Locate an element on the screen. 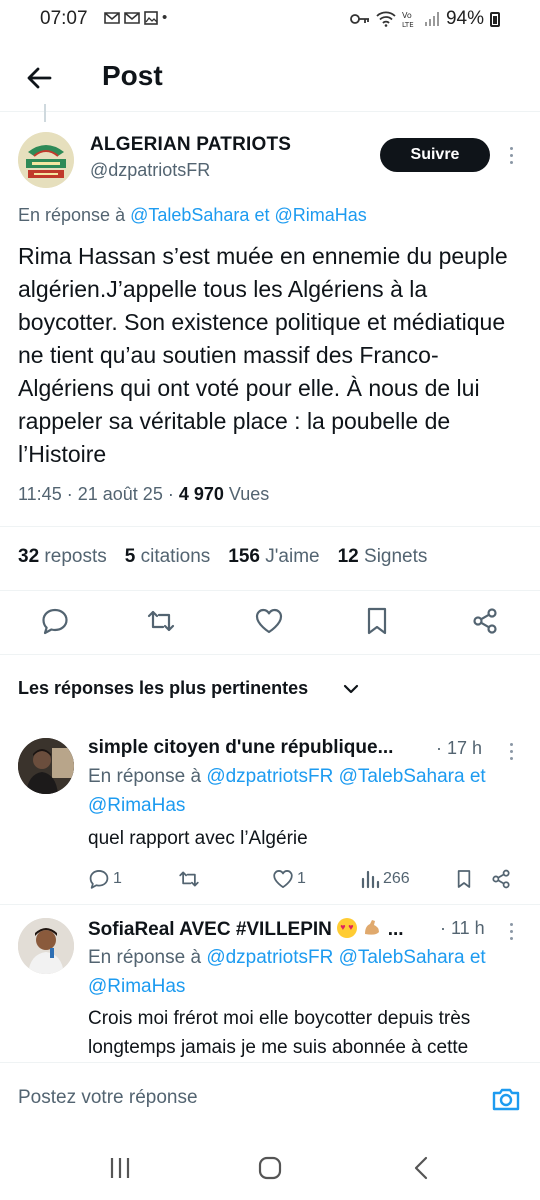  recent-apps-icon is located at coordinates (120, 1168).